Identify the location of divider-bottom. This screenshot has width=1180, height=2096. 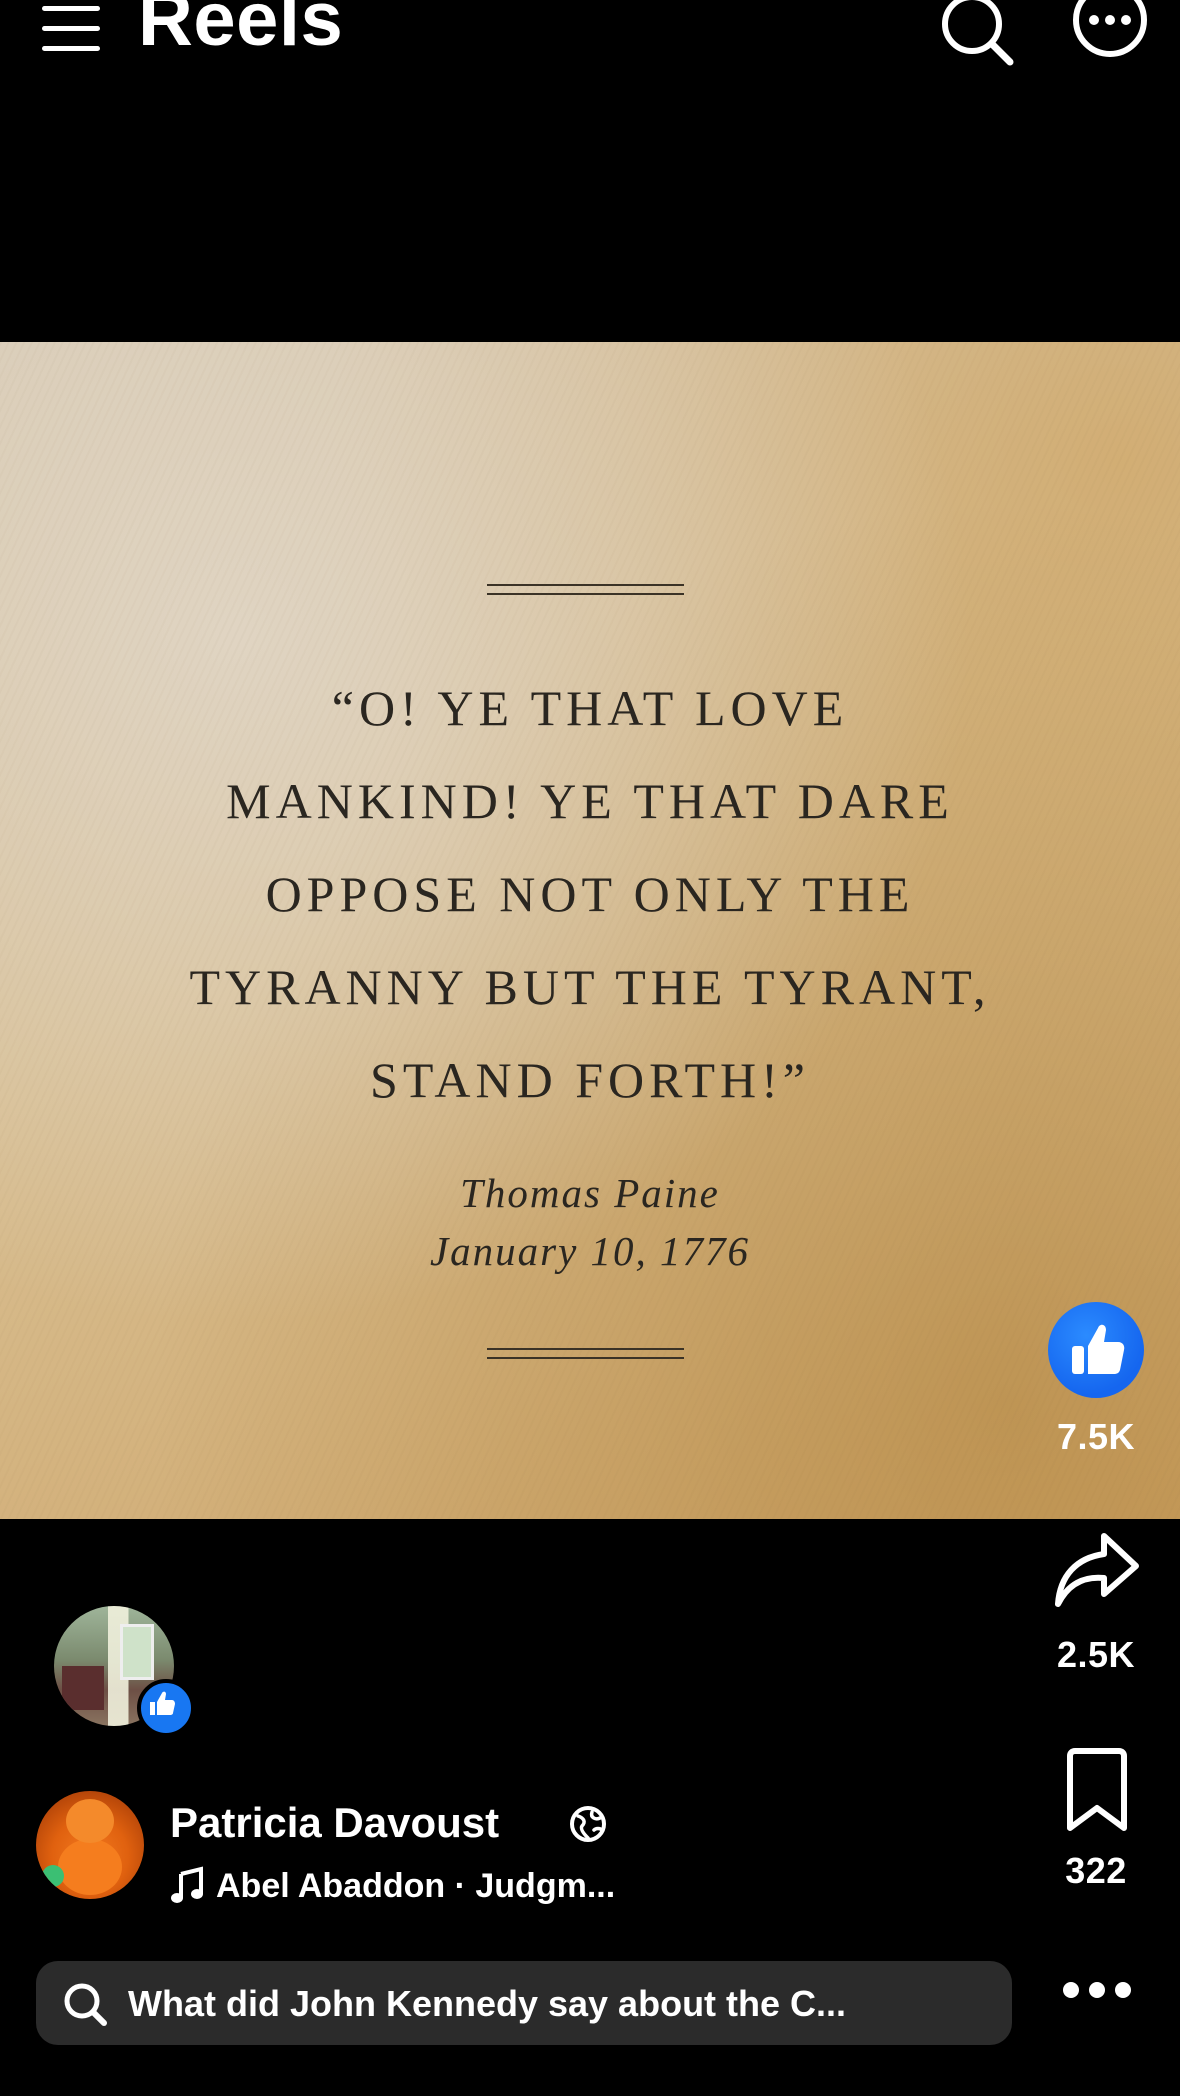
(585, 1349).